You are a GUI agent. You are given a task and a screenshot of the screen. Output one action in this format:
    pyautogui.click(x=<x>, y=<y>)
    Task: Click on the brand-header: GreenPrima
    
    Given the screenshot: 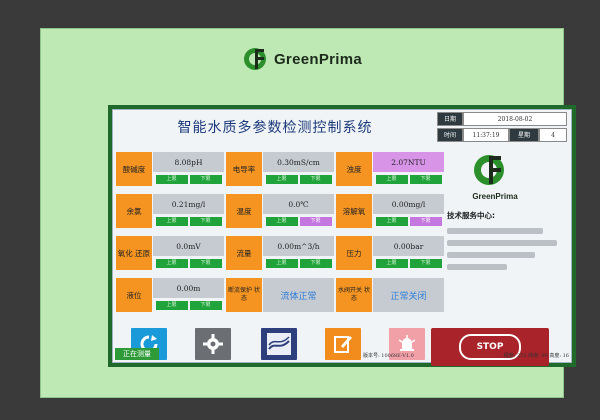 What is the action you would take?
    pyautogui.click(x=302, y=59)
    